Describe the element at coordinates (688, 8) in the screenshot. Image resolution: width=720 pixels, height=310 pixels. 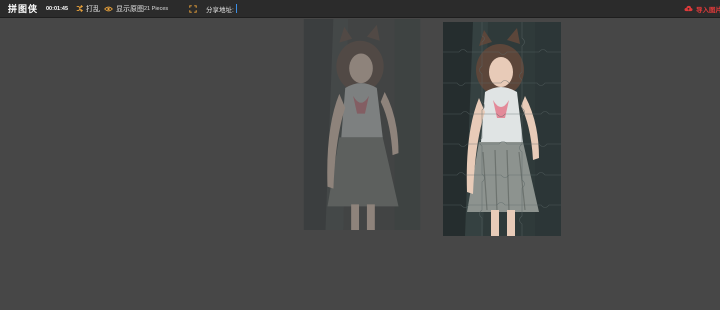
I see `cloud-upload-icon` at that location.